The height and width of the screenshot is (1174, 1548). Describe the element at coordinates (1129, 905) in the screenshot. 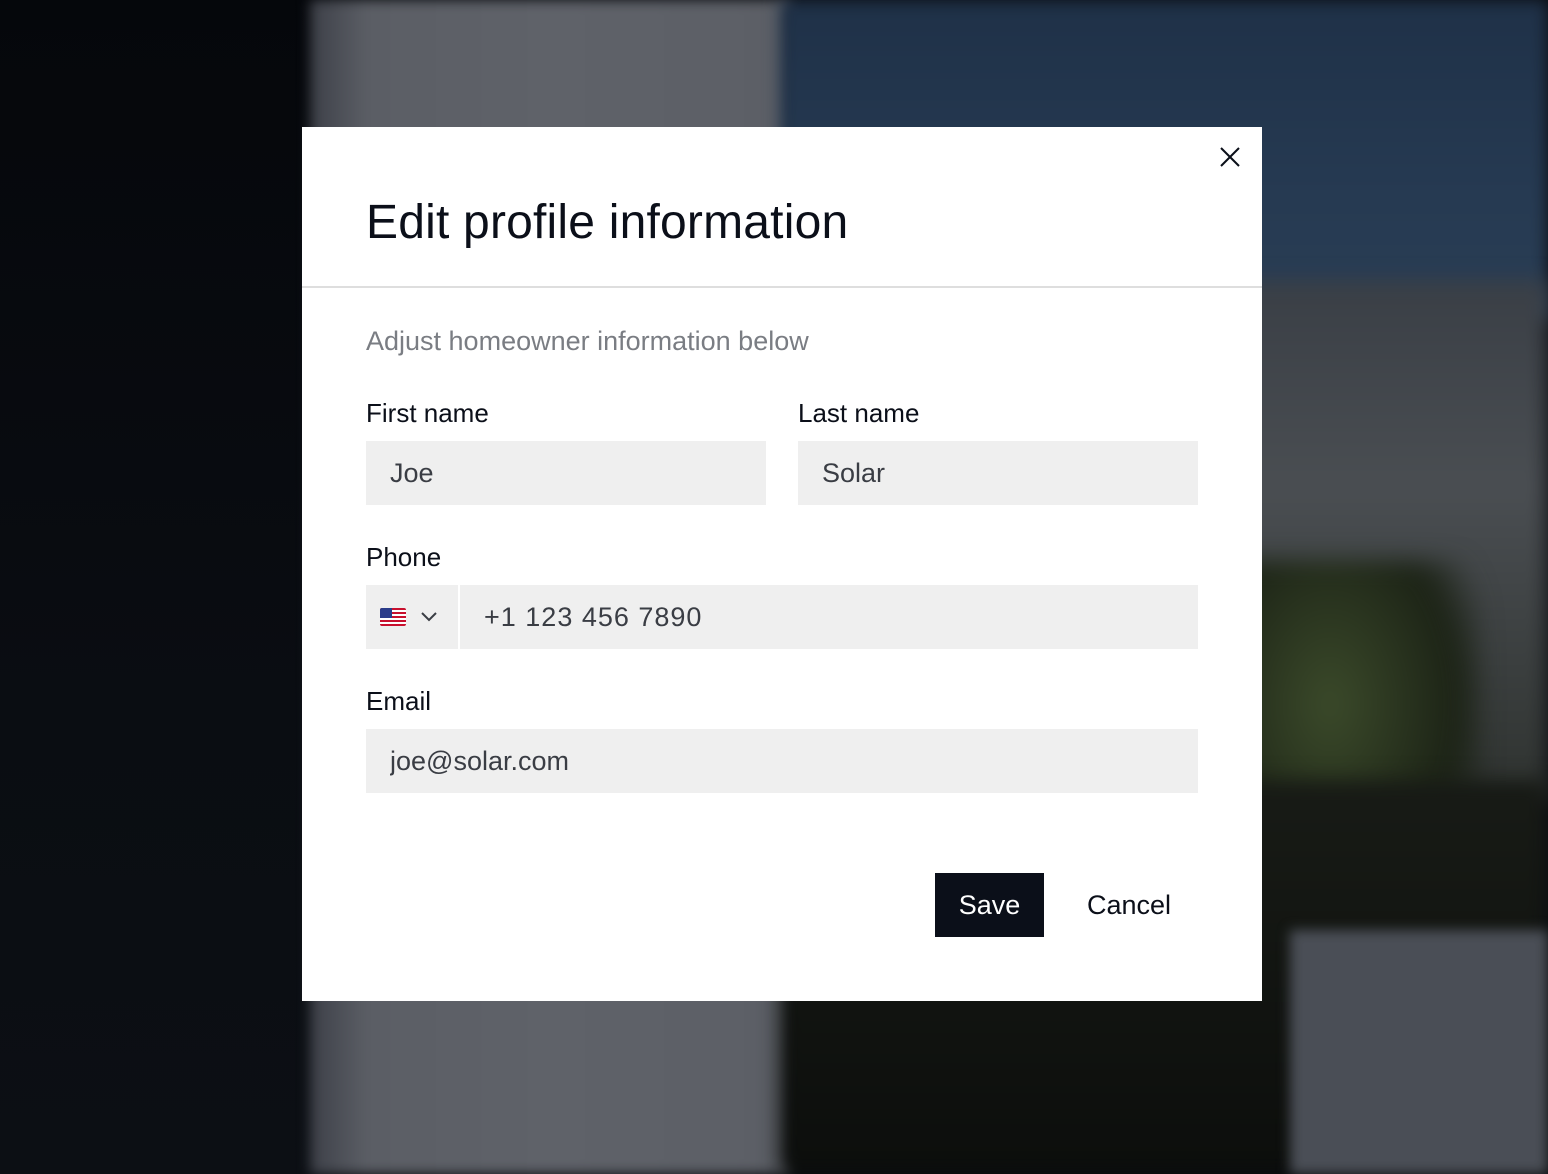

I see `cancel-button: Cancel` at that location.